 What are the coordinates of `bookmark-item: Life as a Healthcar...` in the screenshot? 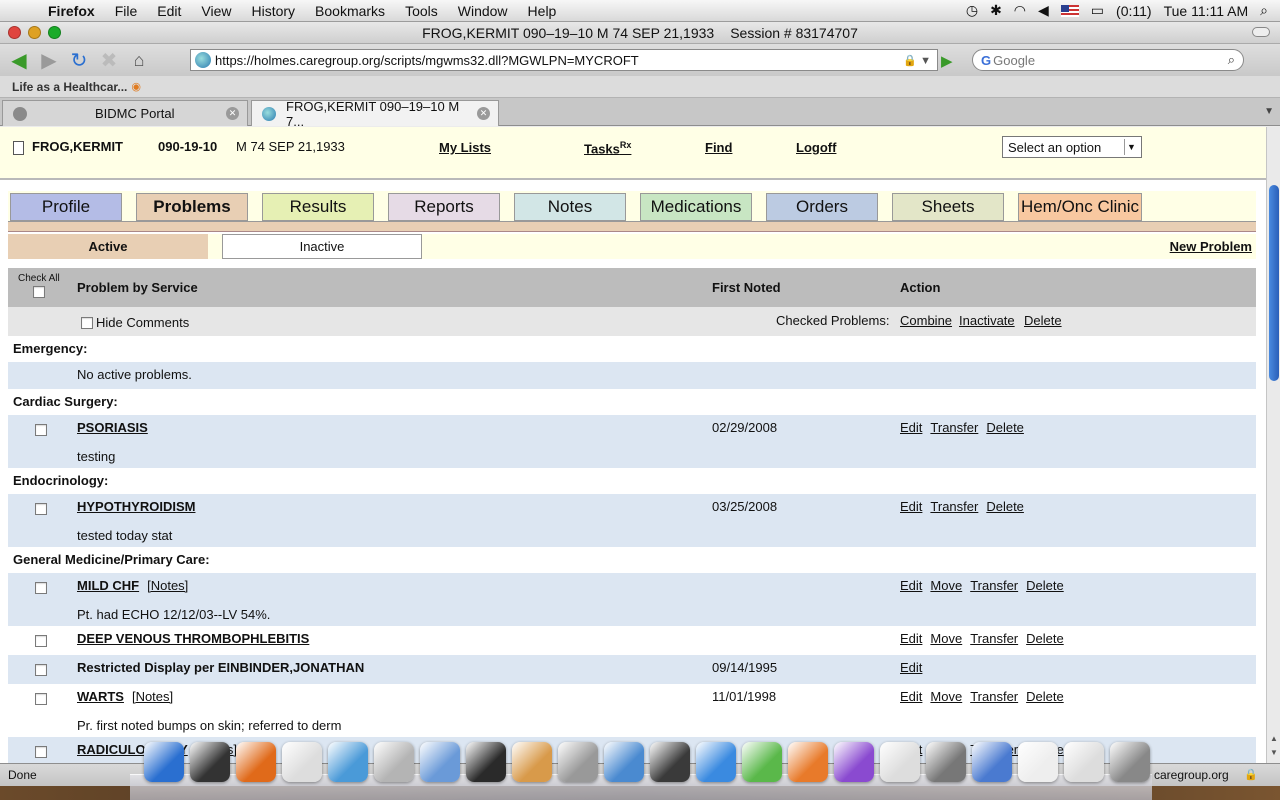 It's located at (69, 87).